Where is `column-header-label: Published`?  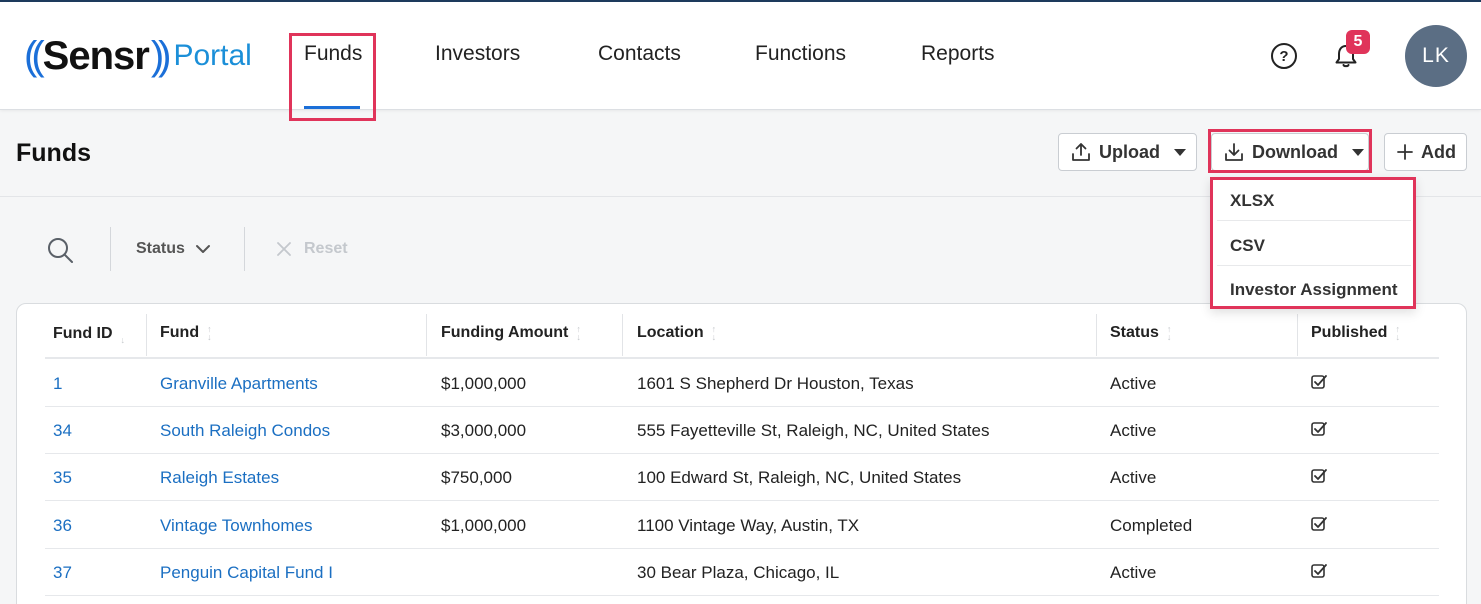
column-header-label: Published is located at coordinates (1349, 332).